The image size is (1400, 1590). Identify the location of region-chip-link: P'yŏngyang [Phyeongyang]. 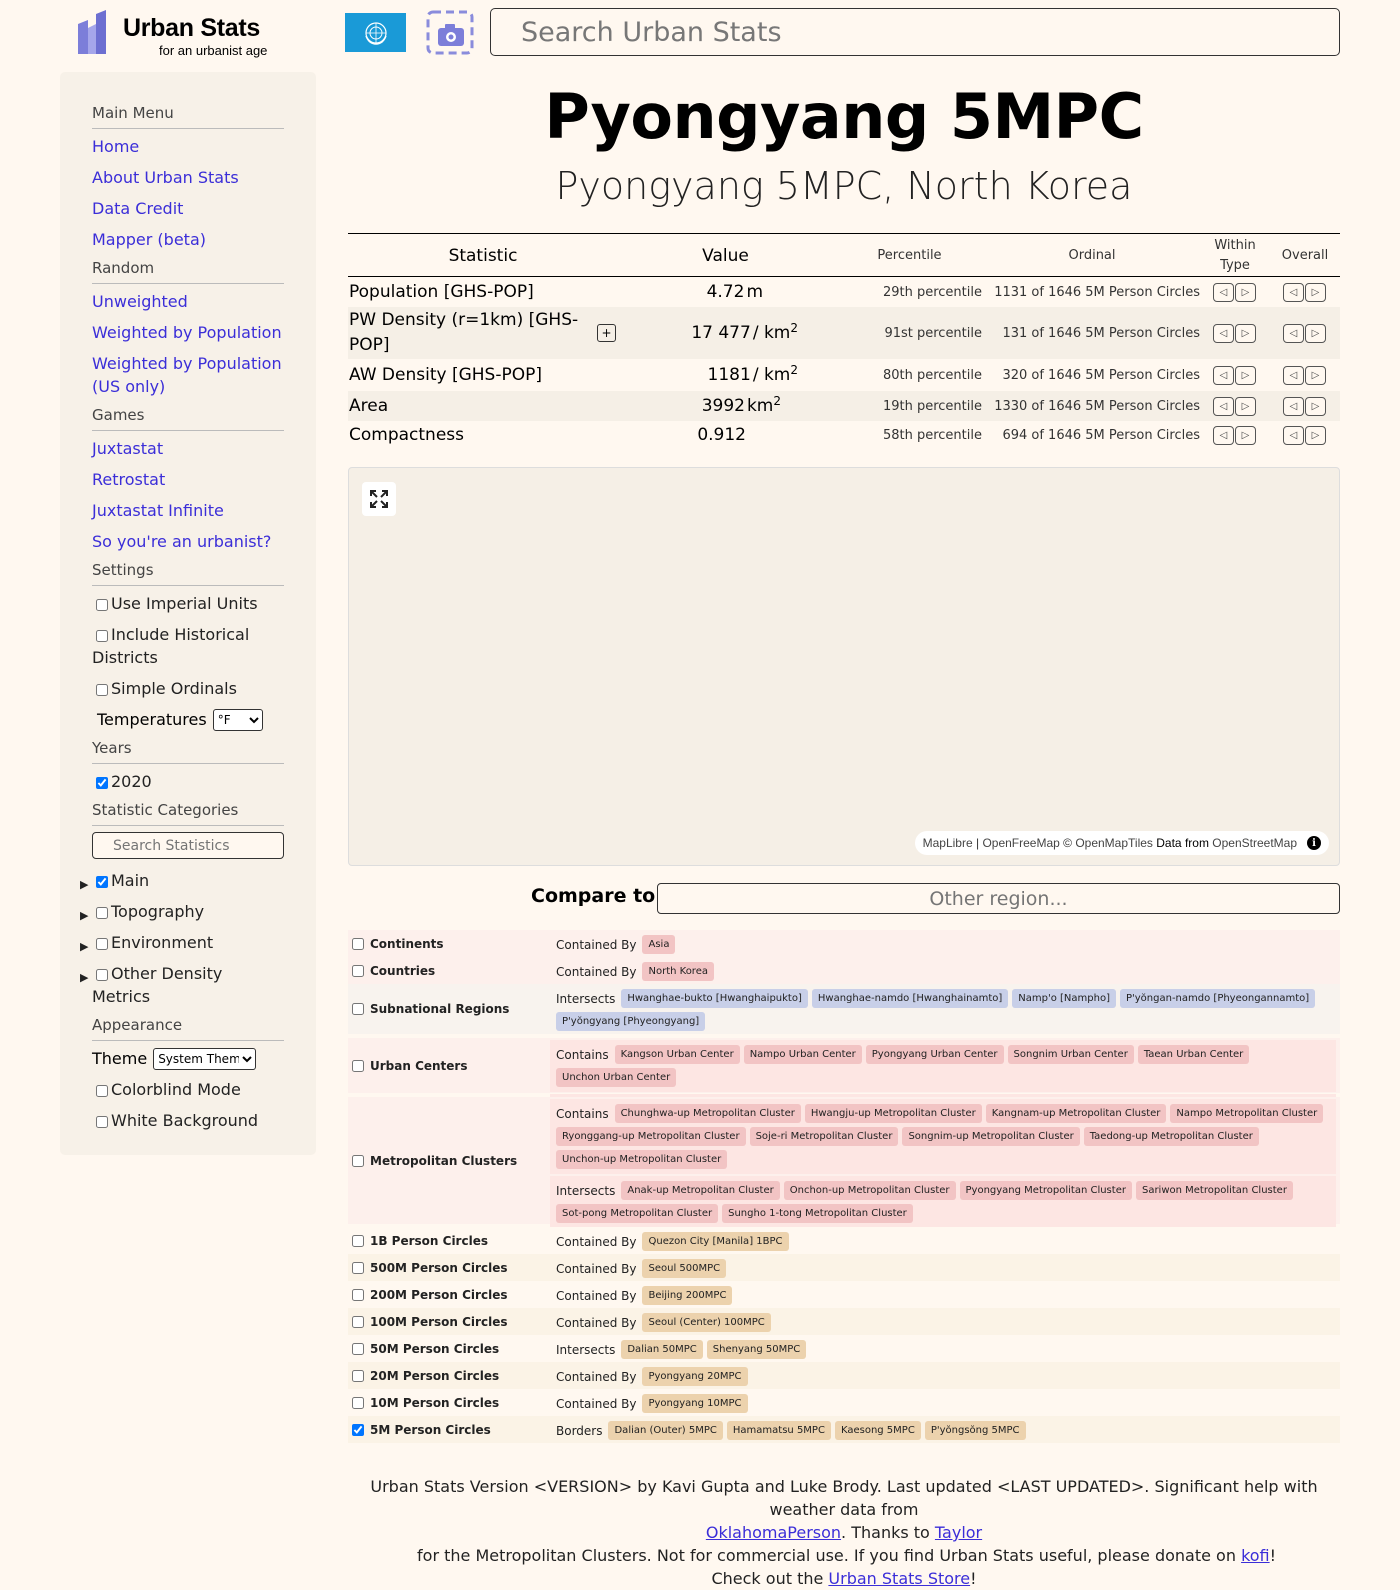
(631, 1021).